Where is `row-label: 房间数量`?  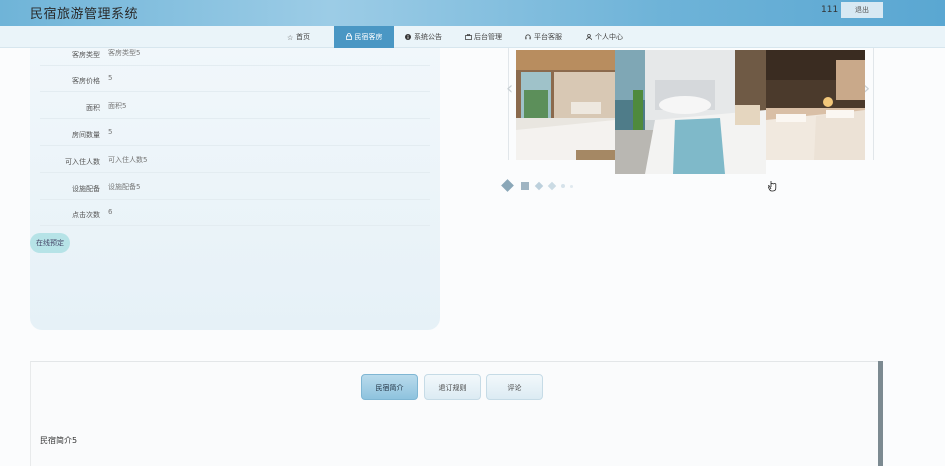 row-label: 房间数量 is located at coordinates (86, 135).